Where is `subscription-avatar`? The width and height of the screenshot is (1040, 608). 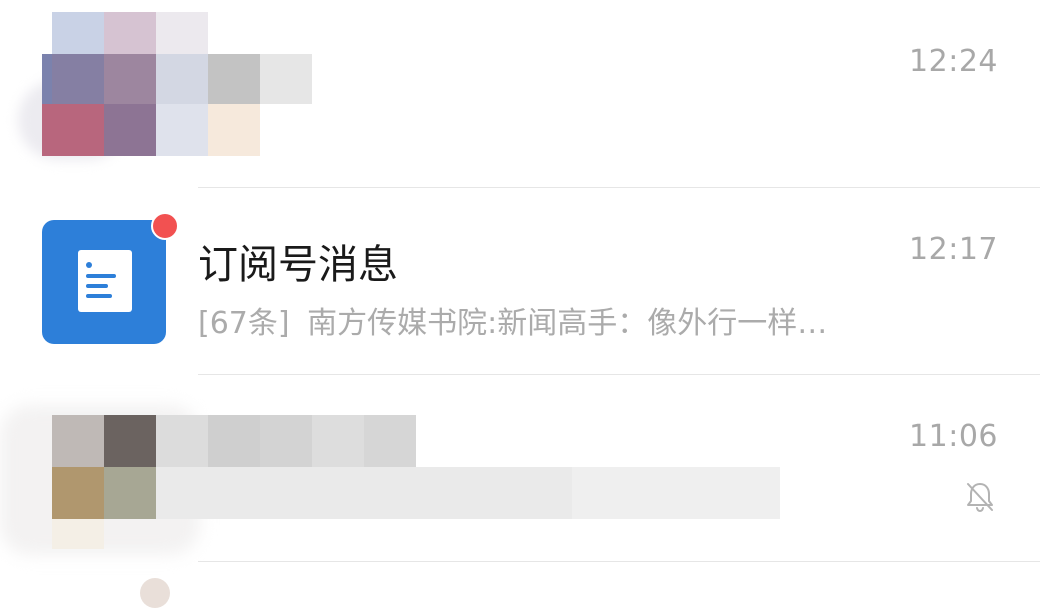 subscription-avatar is located at coordinates (104, 282).